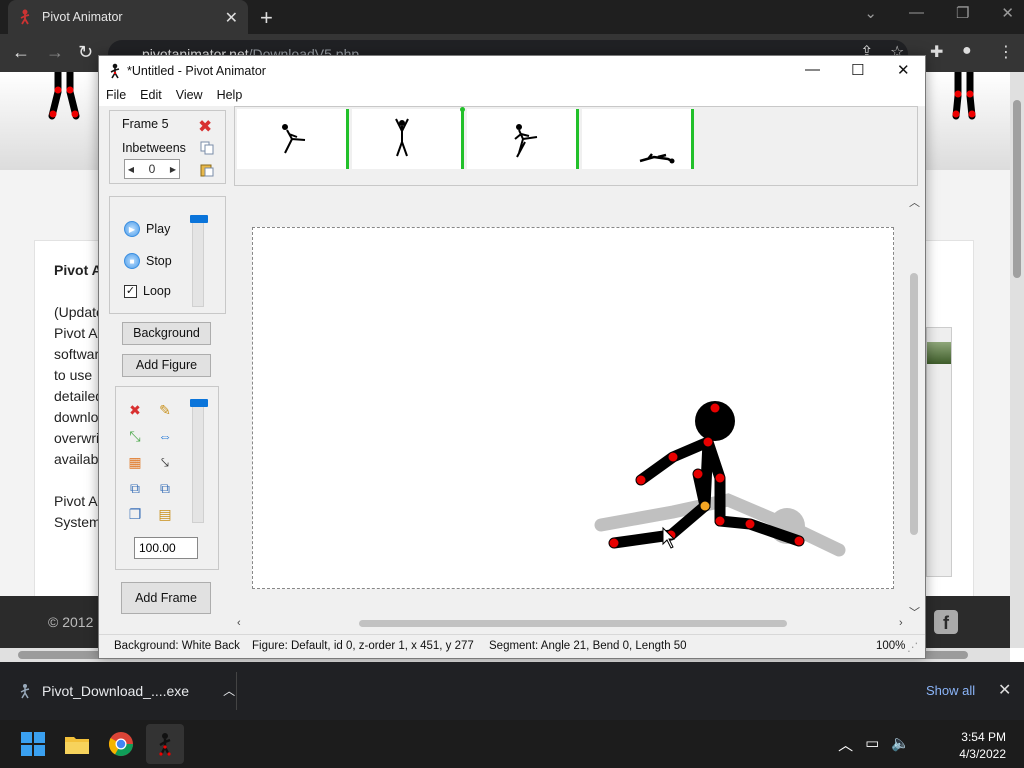  What do you see at coordinates (147, 229) in the screenshot?
I see `play-button: ▶ Play` at bounding box center [147, 229].